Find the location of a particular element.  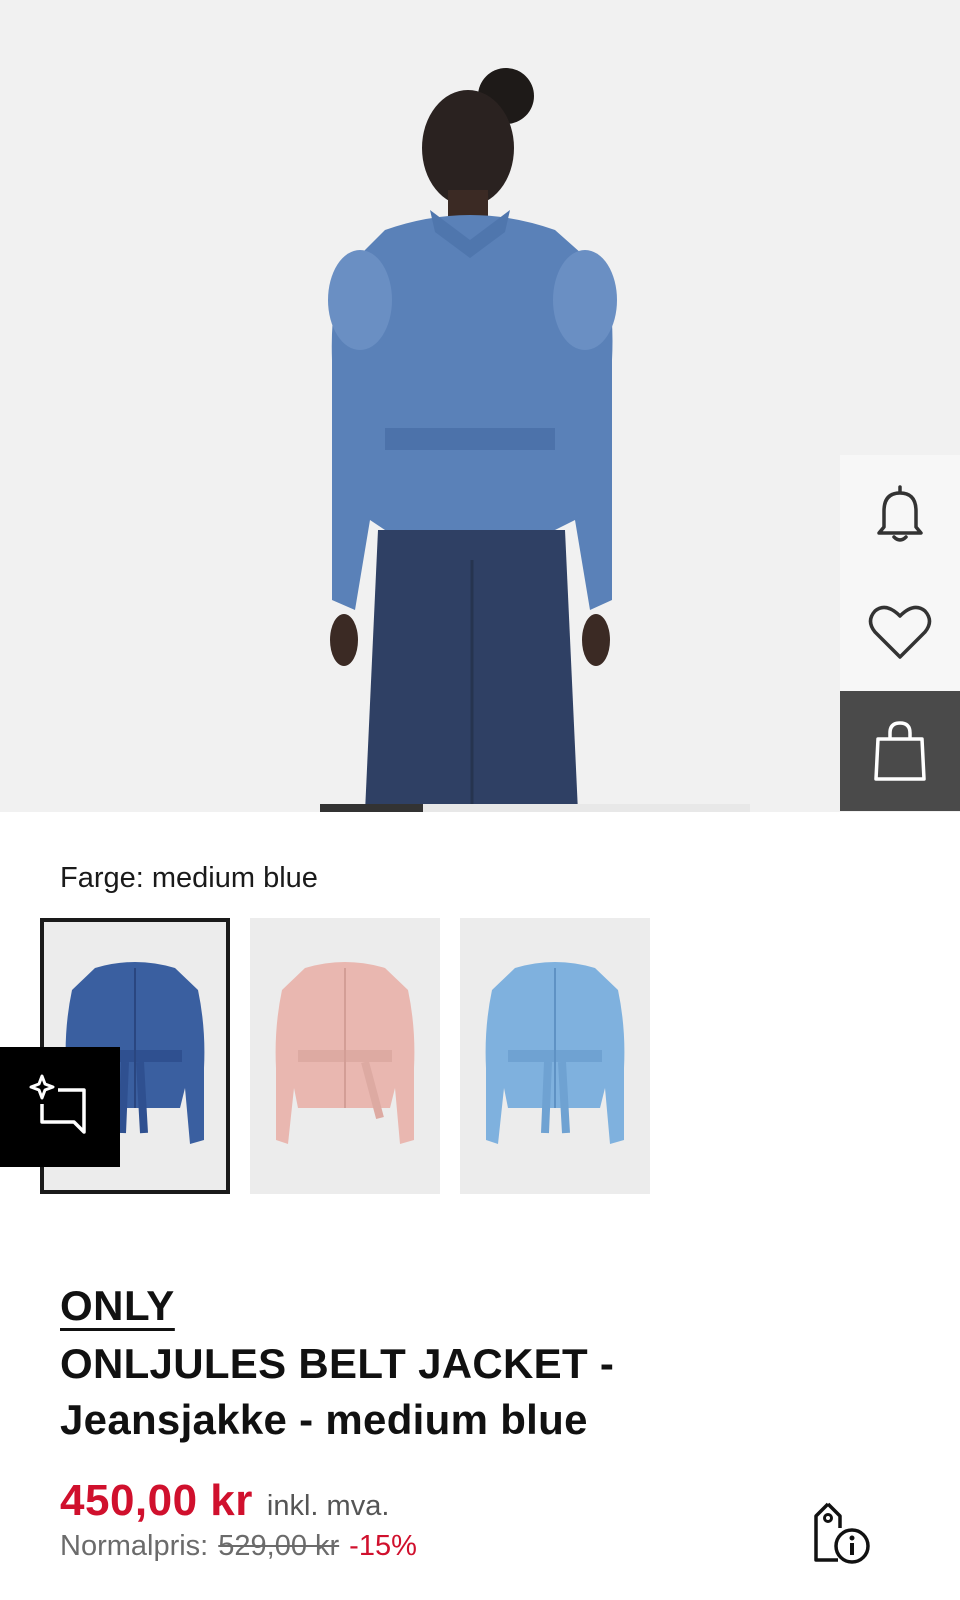

normal-price-label: Normalpris: is located at coordinates (134, 1546).